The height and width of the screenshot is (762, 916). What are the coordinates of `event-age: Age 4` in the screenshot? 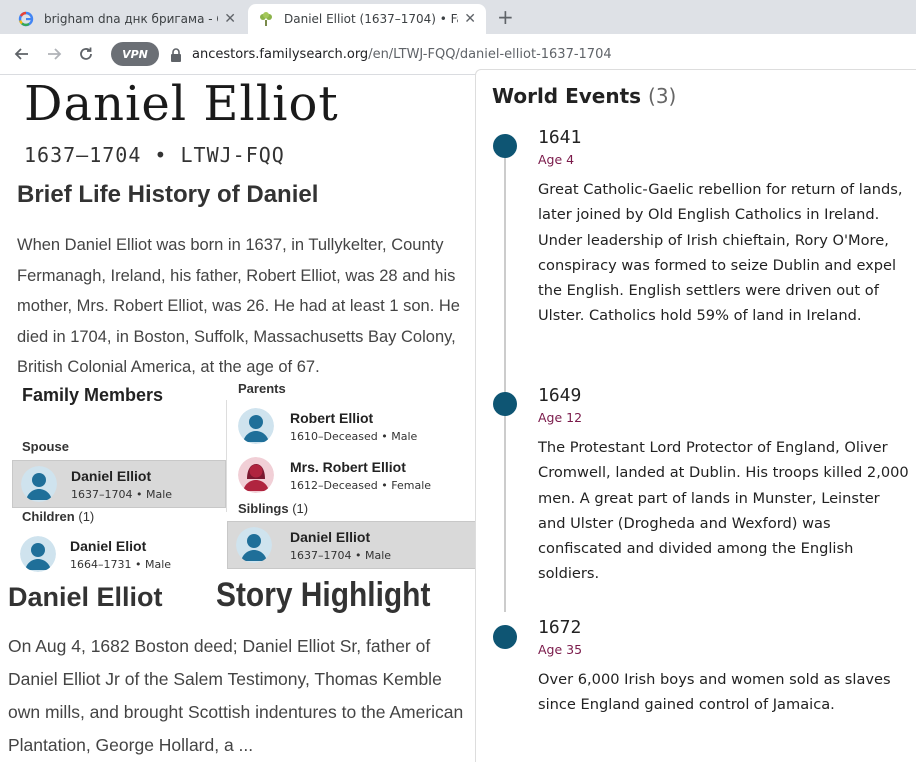 It's located at (556, 159).